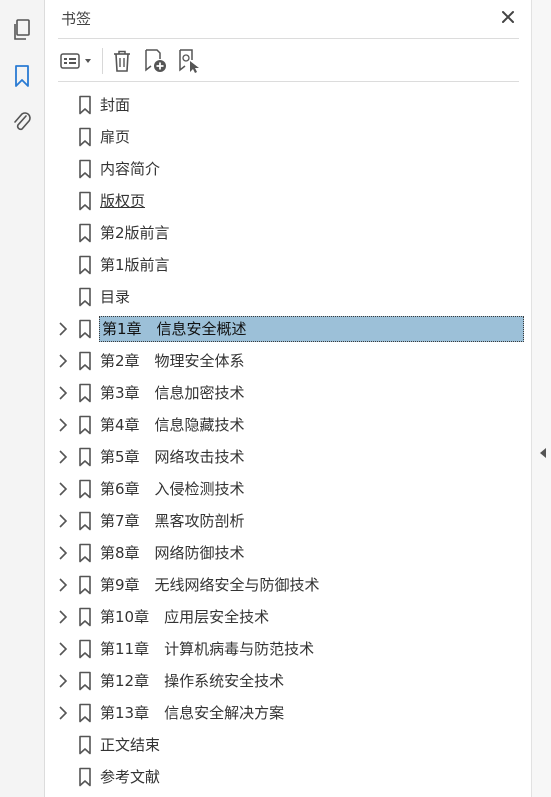 The image size is (551, 797). I want to click on bookmark-label: 第12章 操作系统安全技术, so click(192, 681).